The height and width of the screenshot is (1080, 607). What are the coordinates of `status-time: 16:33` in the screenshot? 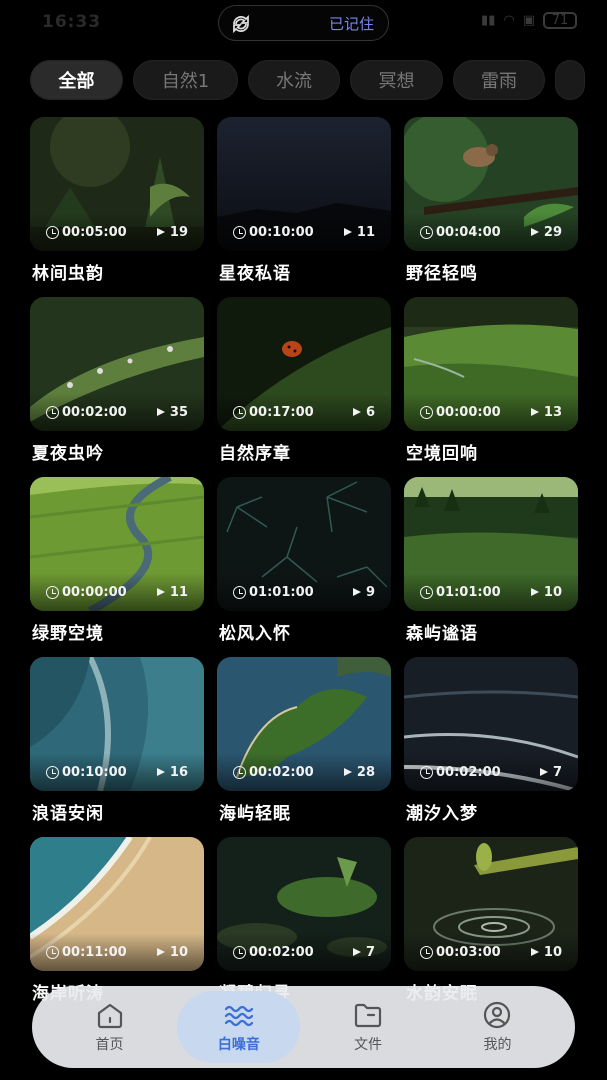 It's located at (72, 22).